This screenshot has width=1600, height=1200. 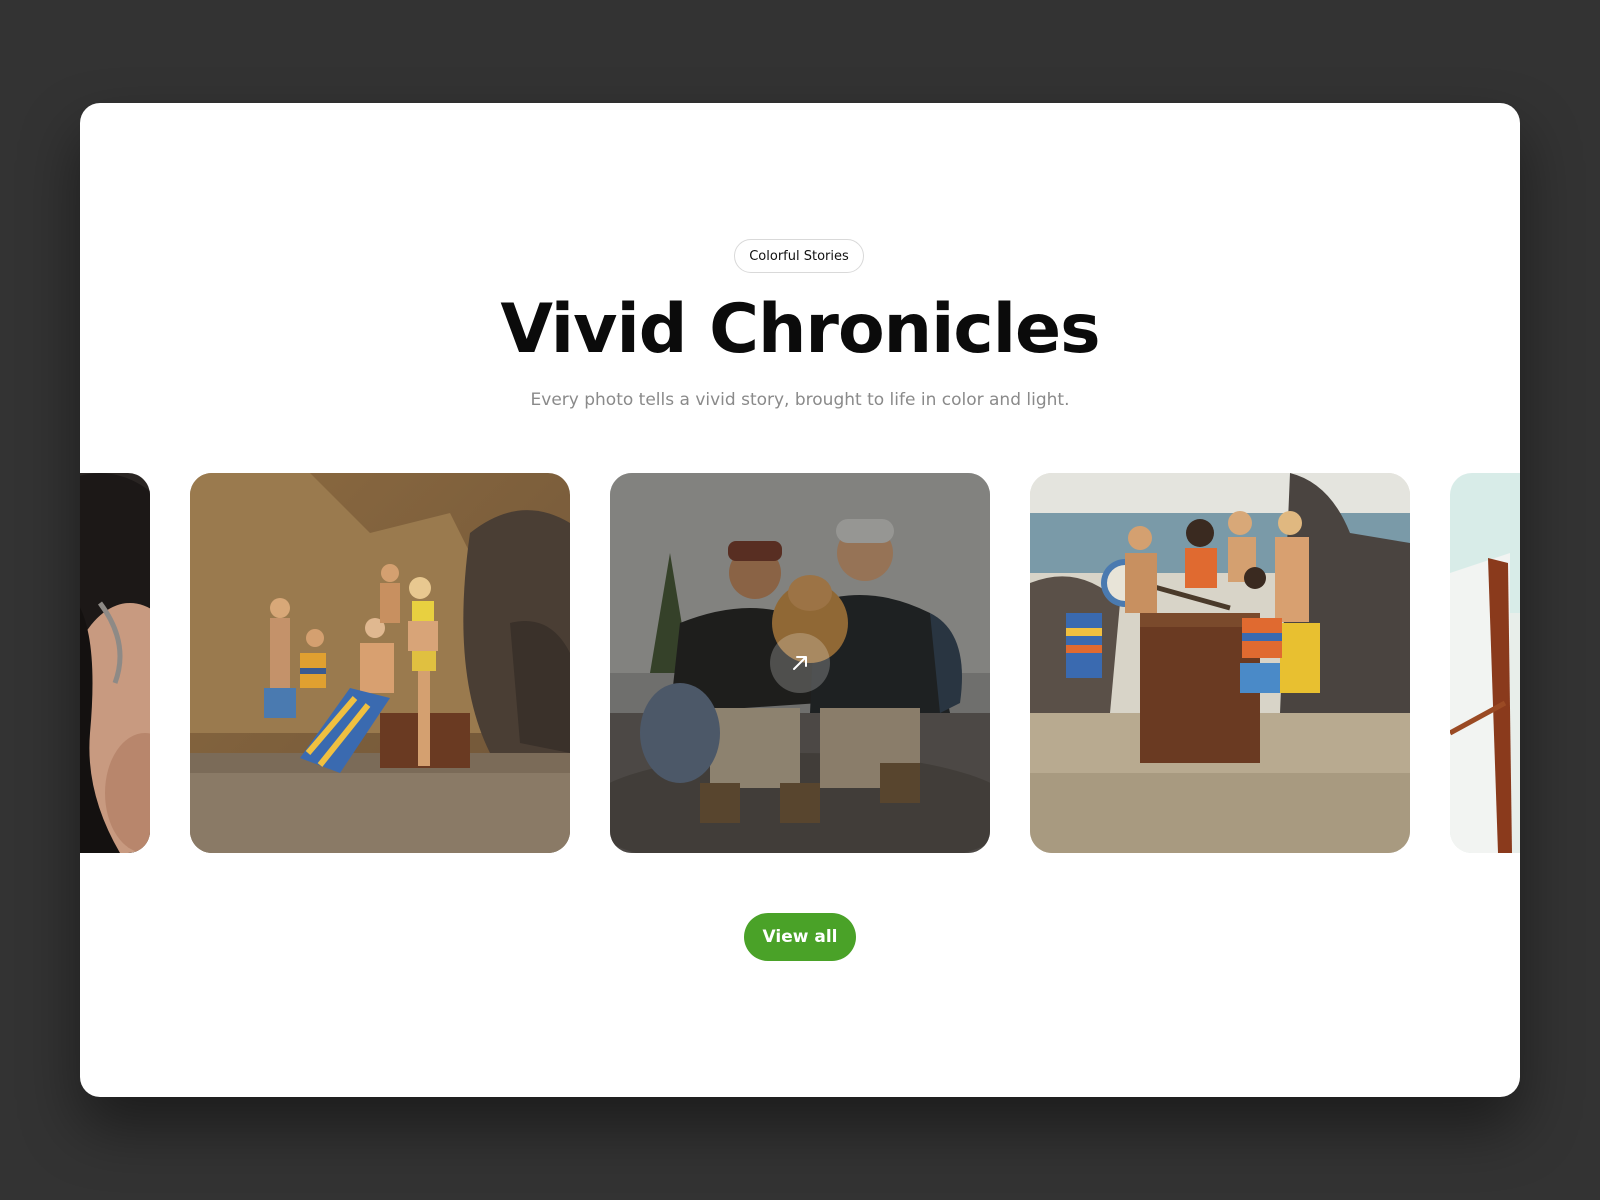 I want to click on view-all-button: View all, so click(x=800, y=937).